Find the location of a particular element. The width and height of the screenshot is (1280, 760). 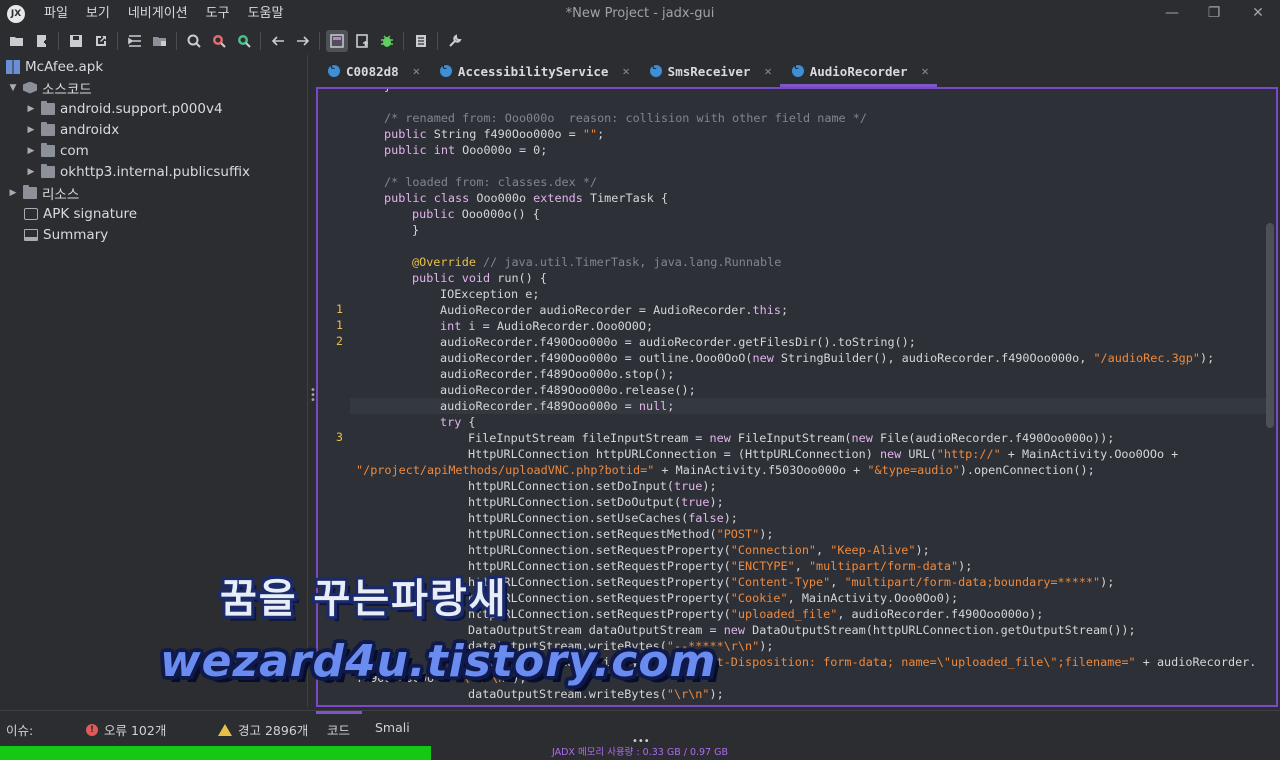

open-folder-icon is located at coordinates (17, 41).